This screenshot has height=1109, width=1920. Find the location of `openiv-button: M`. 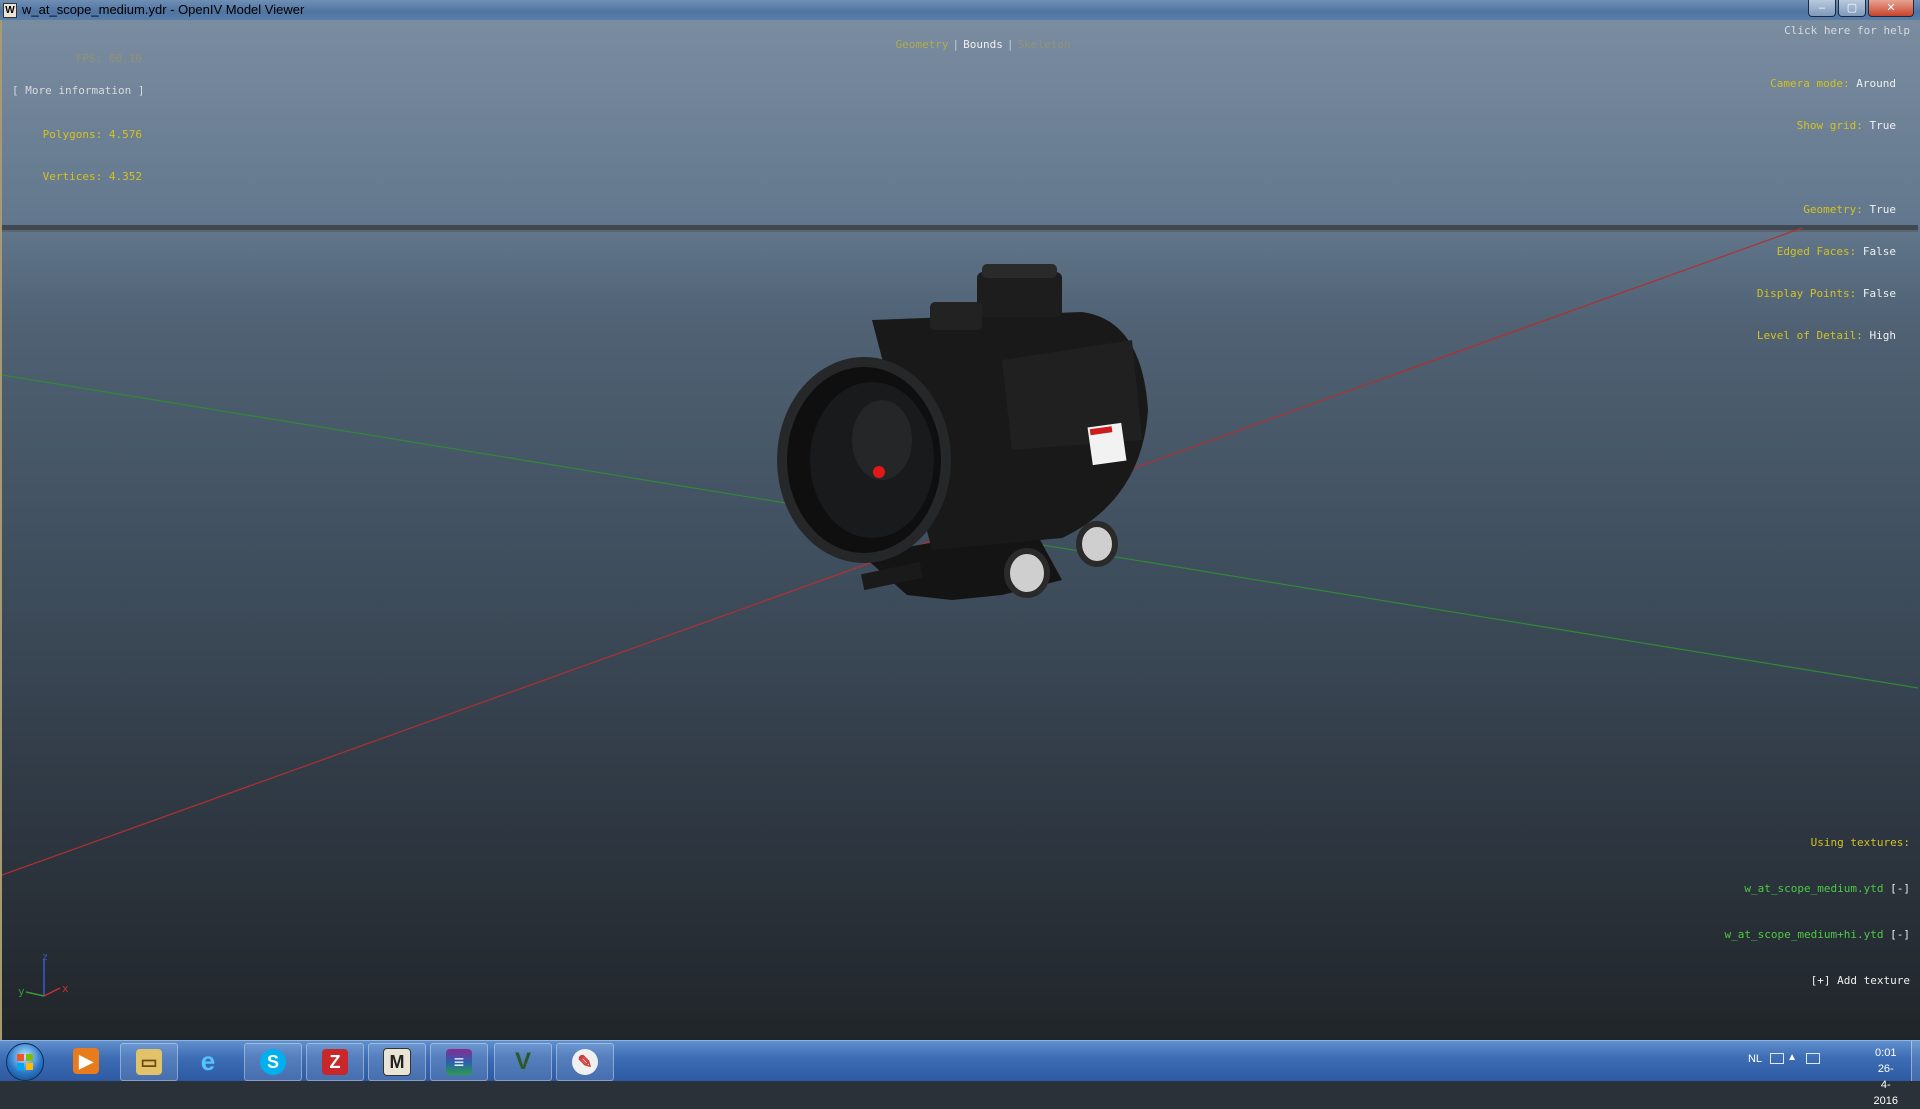

openiv-button: M is located at coordinates (397, 1062).